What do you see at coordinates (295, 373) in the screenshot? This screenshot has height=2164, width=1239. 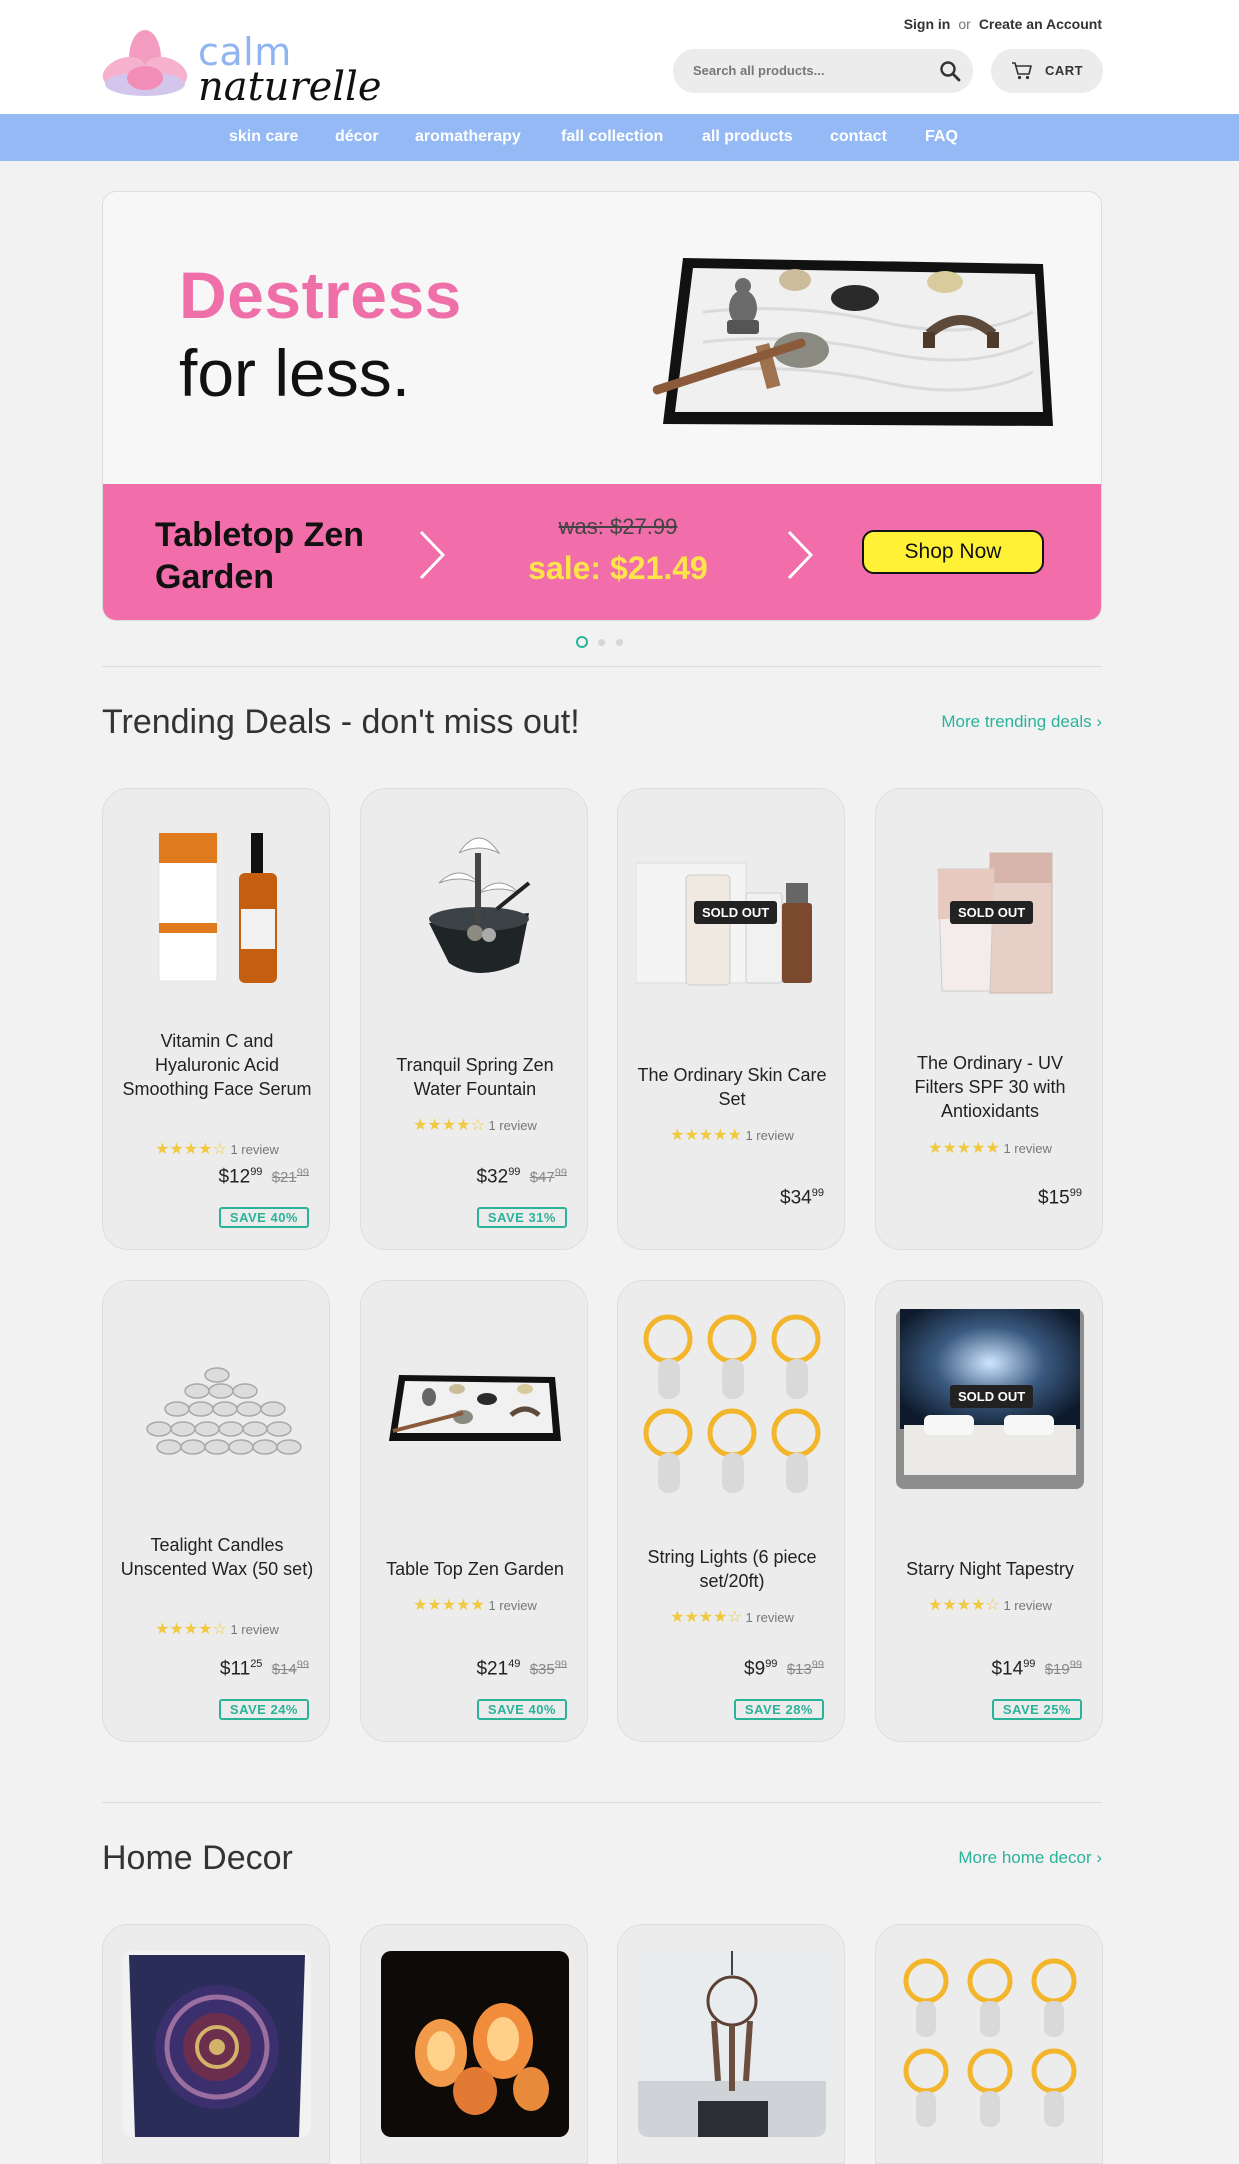 I see `hero-headline-2: for less.` at bounding box center [295, 373].